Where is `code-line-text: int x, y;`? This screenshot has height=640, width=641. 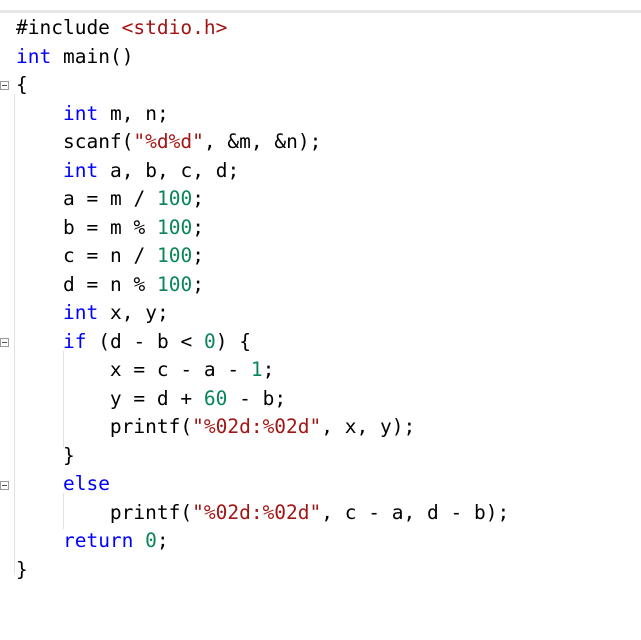
code-line-text: int x, y; is located at coordinates (115, 312).